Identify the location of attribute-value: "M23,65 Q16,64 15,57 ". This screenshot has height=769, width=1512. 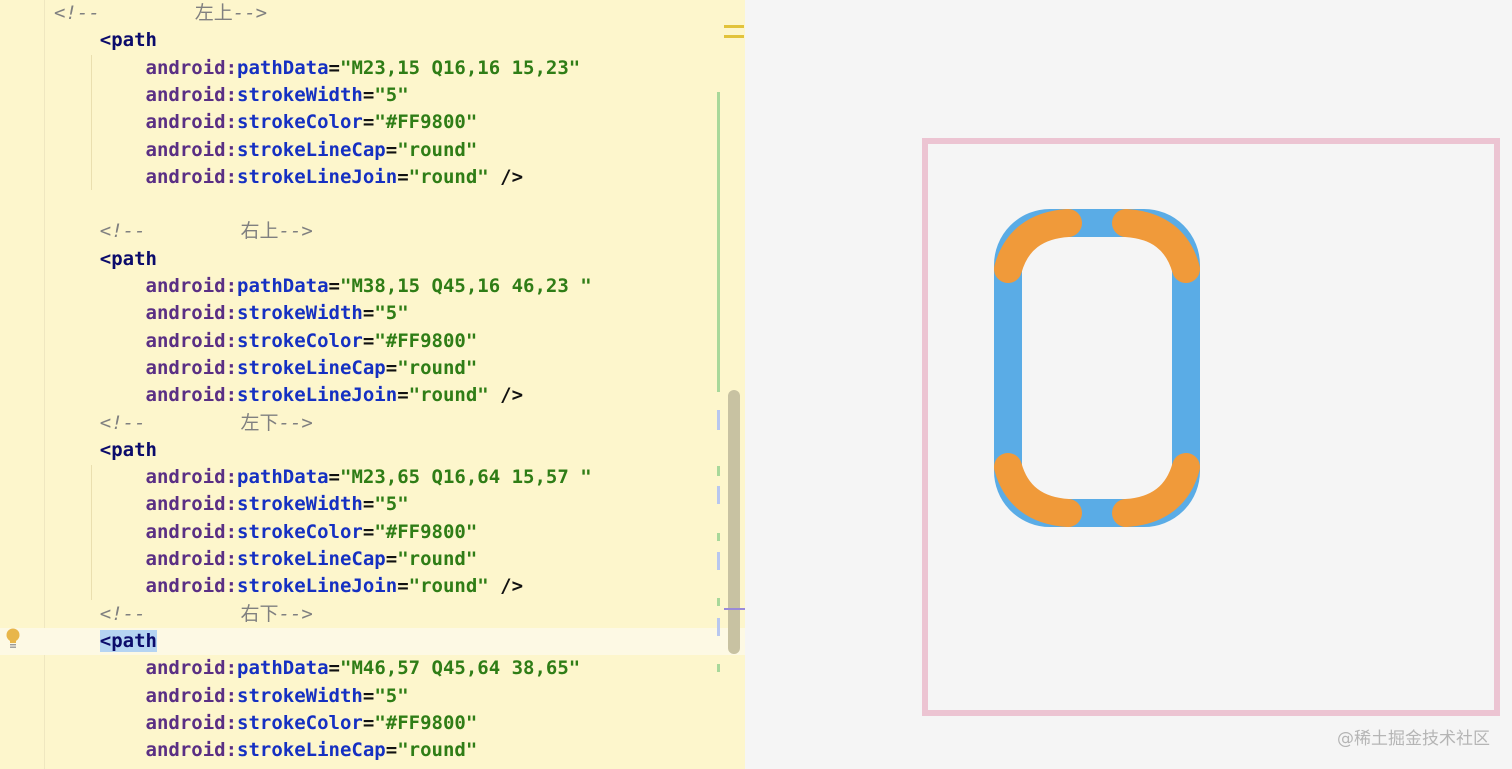
(466, 477).